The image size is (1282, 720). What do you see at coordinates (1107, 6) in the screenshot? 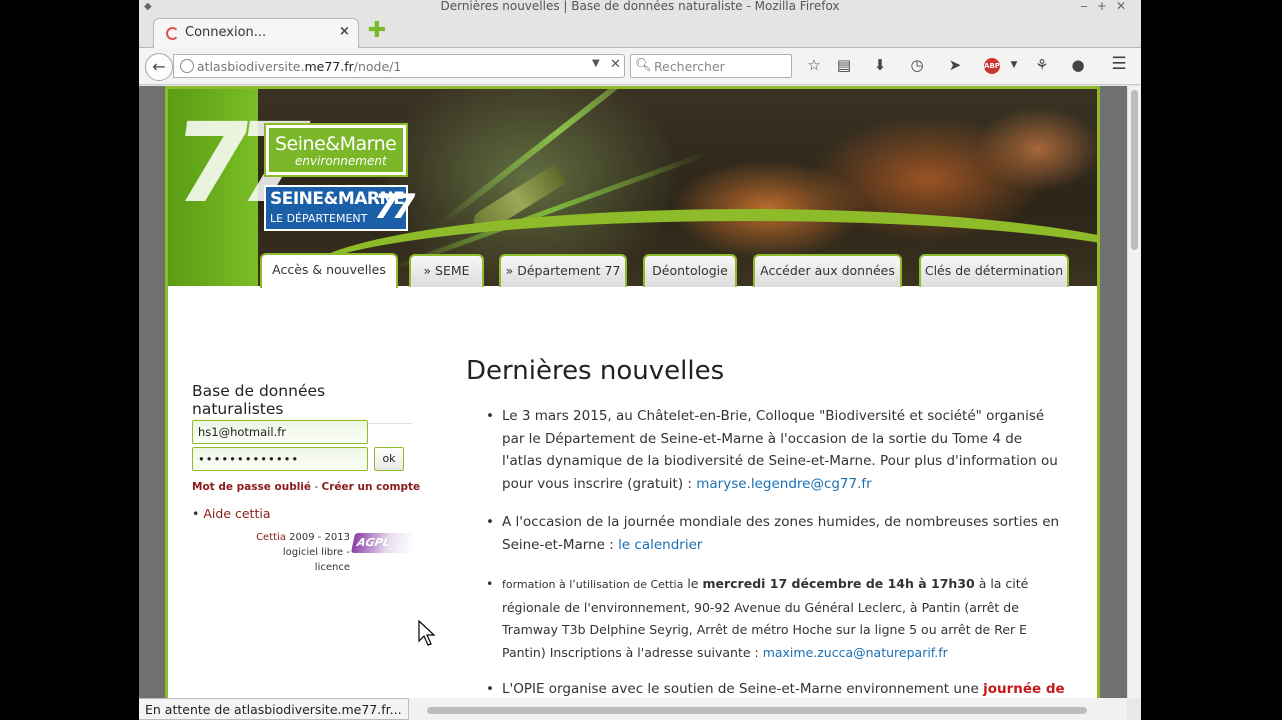
I see `window-controls: ‒+✕` at bounding box center [1107, 6].